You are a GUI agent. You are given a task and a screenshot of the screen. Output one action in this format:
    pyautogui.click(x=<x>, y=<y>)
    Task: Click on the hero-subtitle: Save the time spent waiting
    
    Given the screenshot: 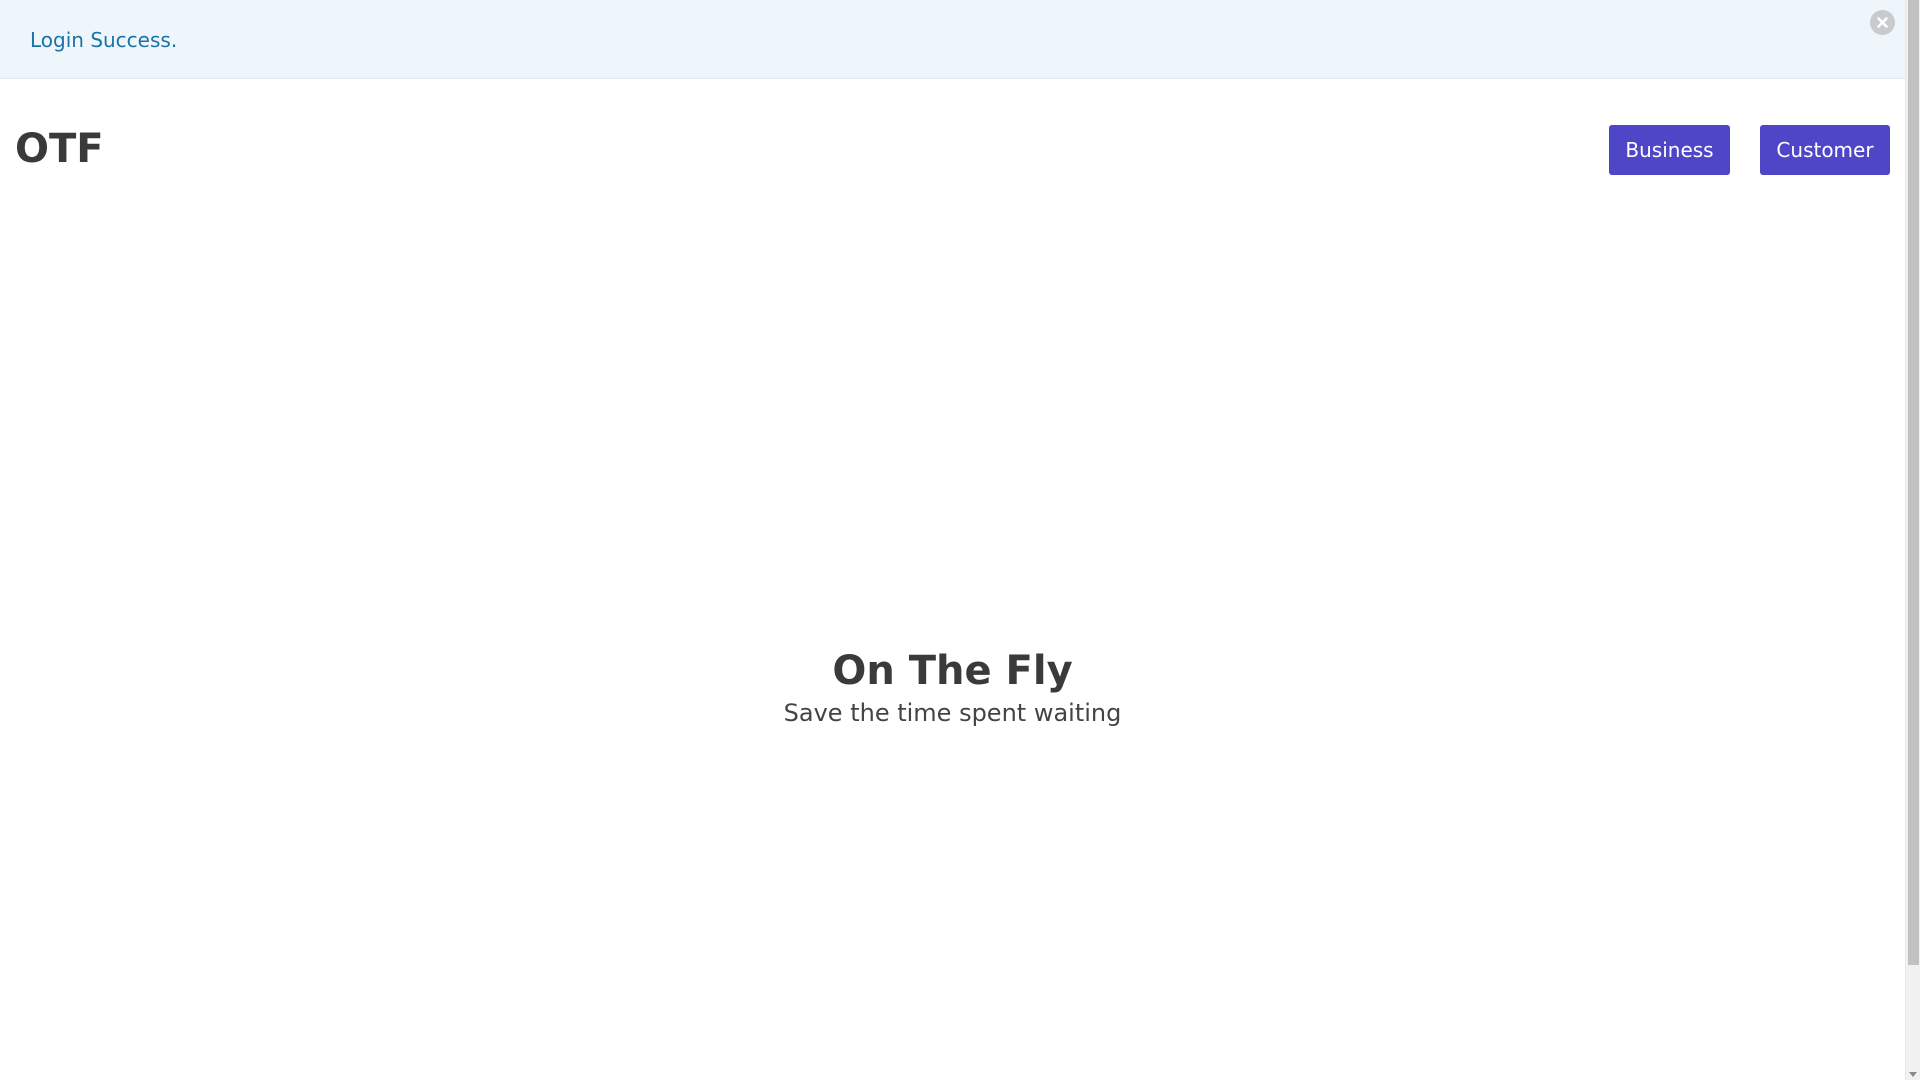 What is the action you would take?
    pyautogui.click(x=952, y=713)
    